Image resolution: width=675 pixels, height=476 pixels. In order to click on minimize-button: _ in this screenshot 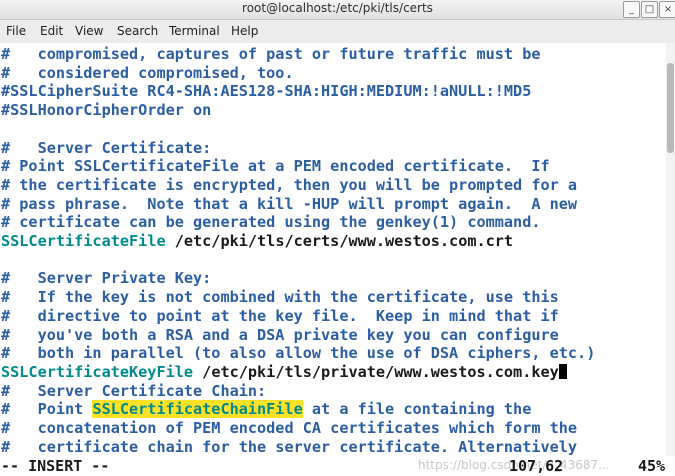, I will do `click(631, 9)`.